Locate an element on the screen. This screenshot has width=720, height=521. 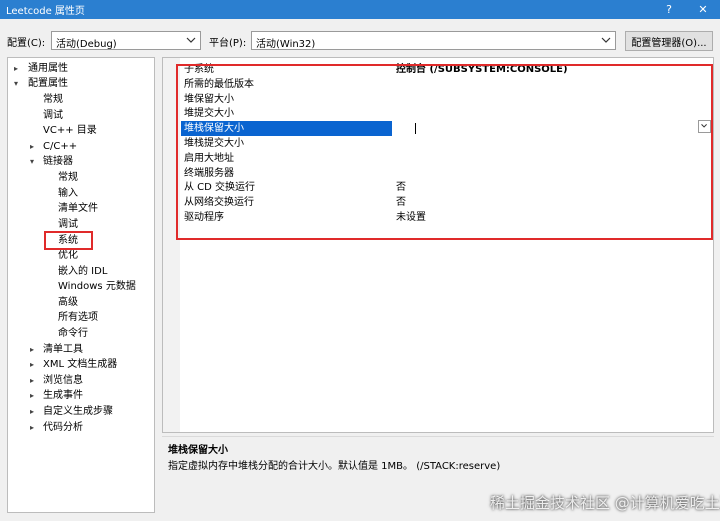
close-button: ✕ is located at coordinates (703, 9).